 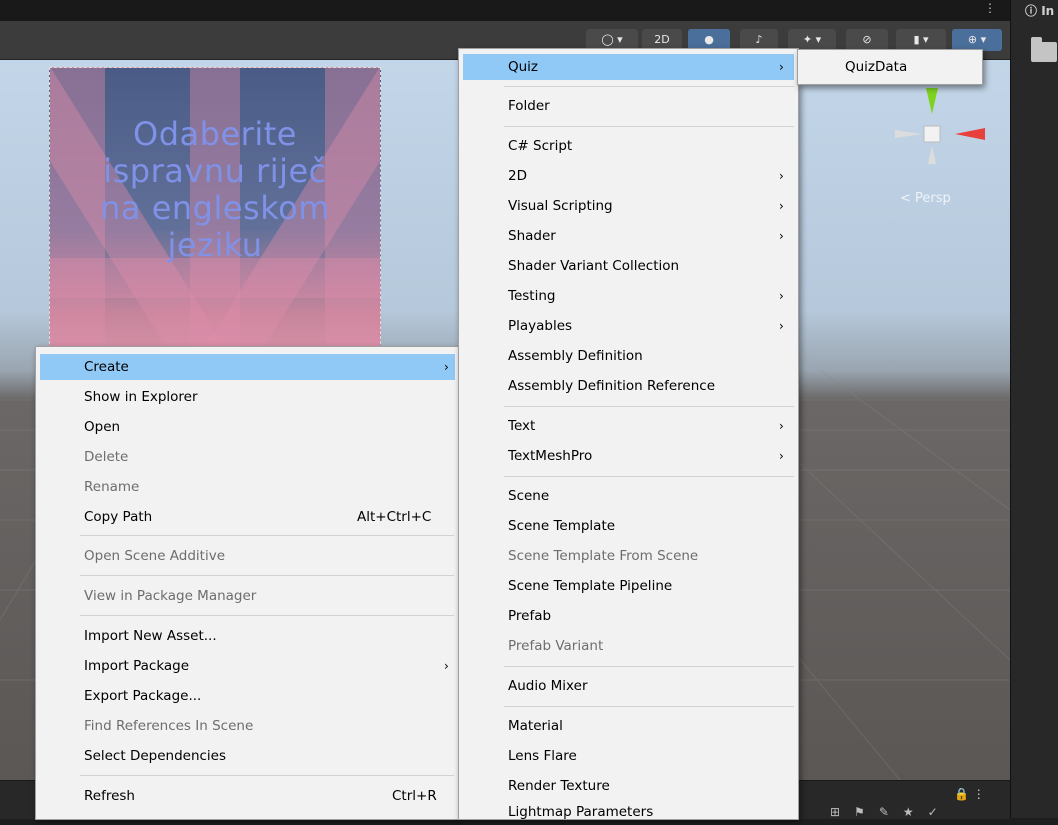 I want to click on menu-item-lens-flare: Lens Flare, so click(x=628, y=756).